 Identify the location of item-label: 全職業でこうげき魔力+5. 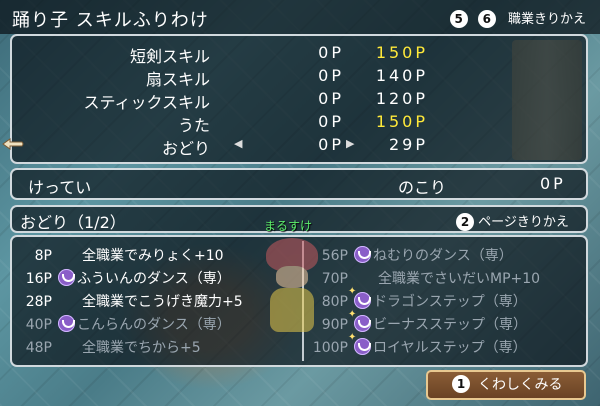
(162, 302).